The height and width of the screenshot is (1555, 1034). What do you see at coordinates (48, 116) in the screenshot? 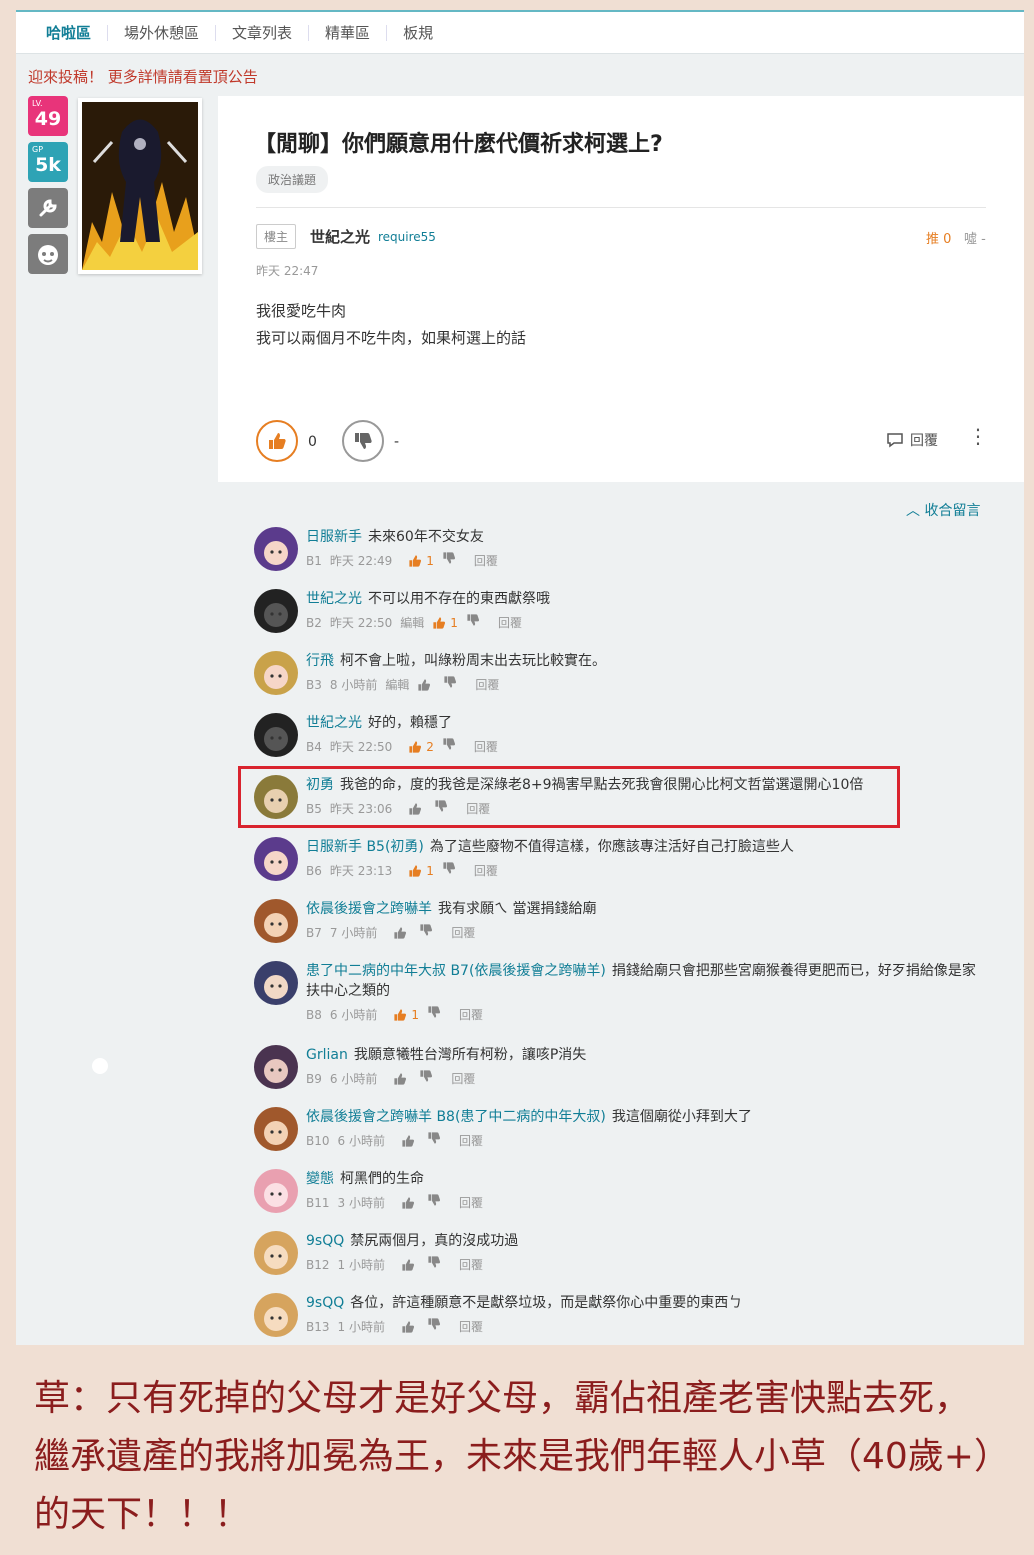
I see `level-badge: LV. 49` at bounding box center [48, 116].